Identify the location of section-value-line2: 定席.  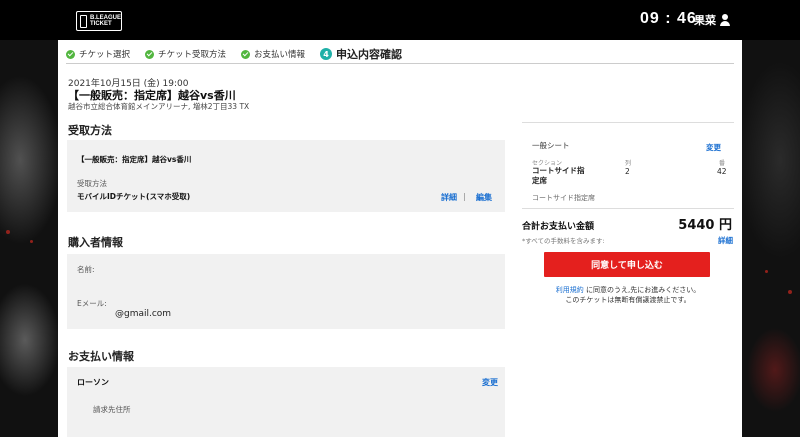
(539, 180).